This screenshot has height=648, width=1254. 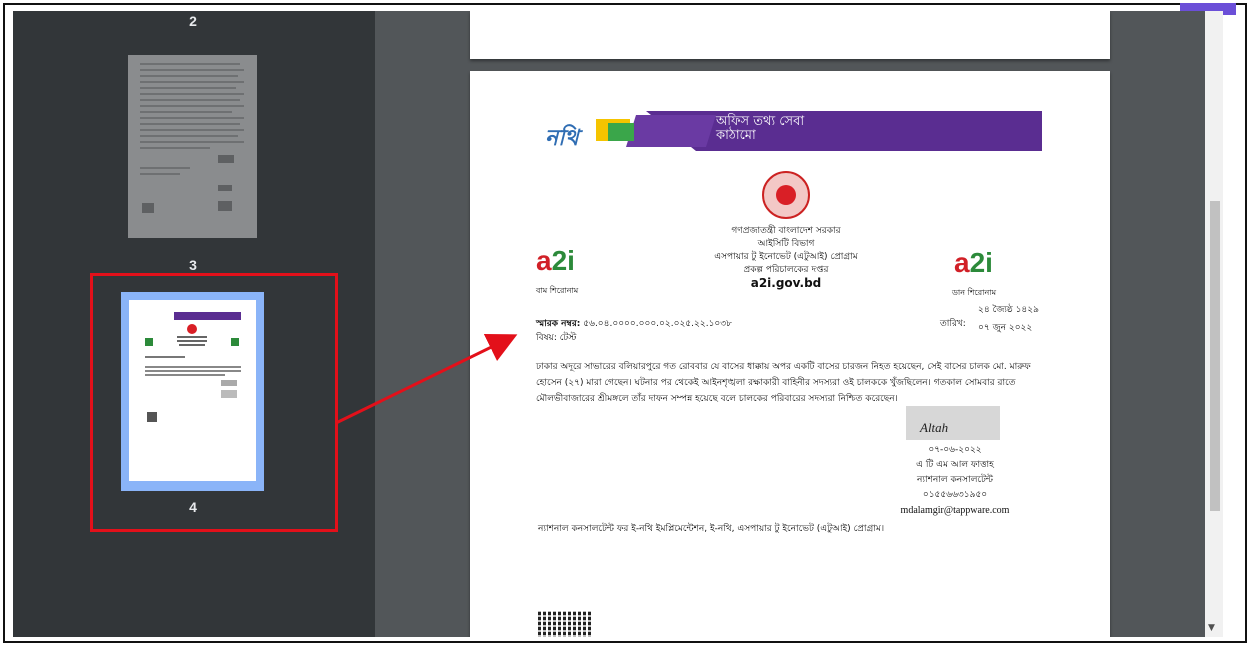 What do you see at coordinates (955, 495) in the screenshot?
I see `signer-phone: ০১৫৫৬৬৩১৯৫০` at bounding box center [955, 495].